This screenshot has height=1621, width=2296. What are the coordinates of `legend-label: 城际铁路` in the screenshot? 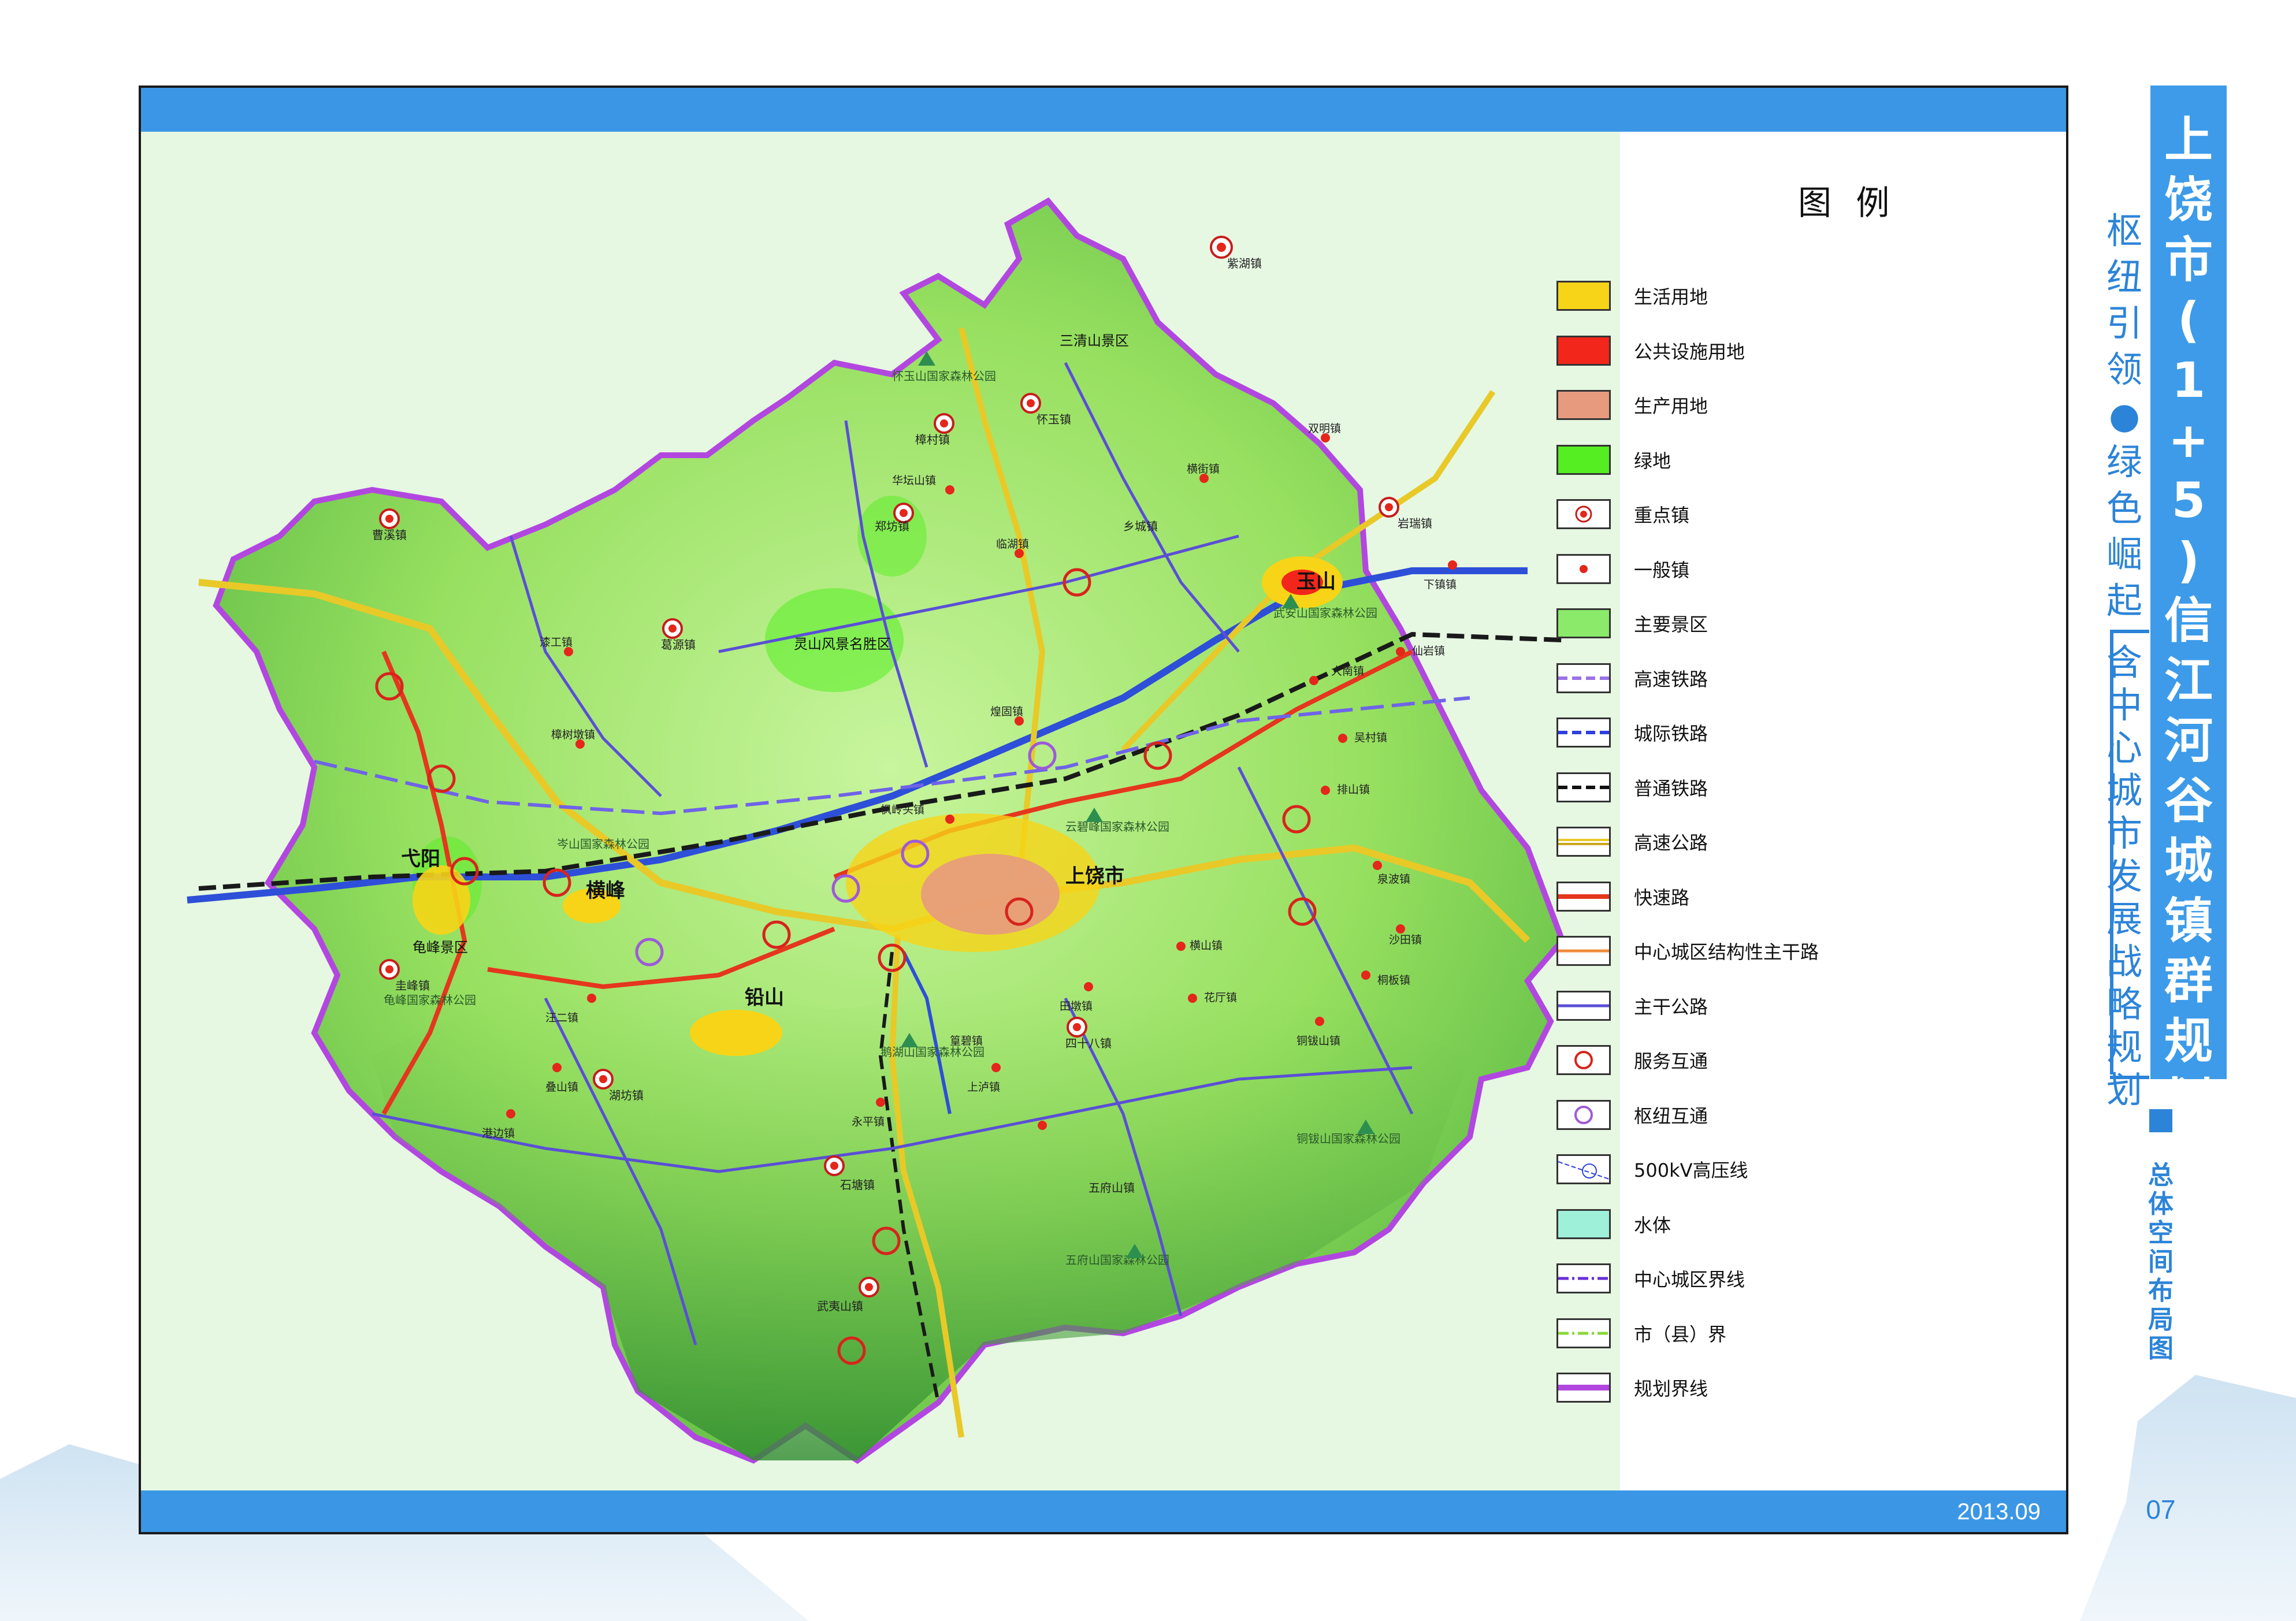 It's located at (1671, 734).